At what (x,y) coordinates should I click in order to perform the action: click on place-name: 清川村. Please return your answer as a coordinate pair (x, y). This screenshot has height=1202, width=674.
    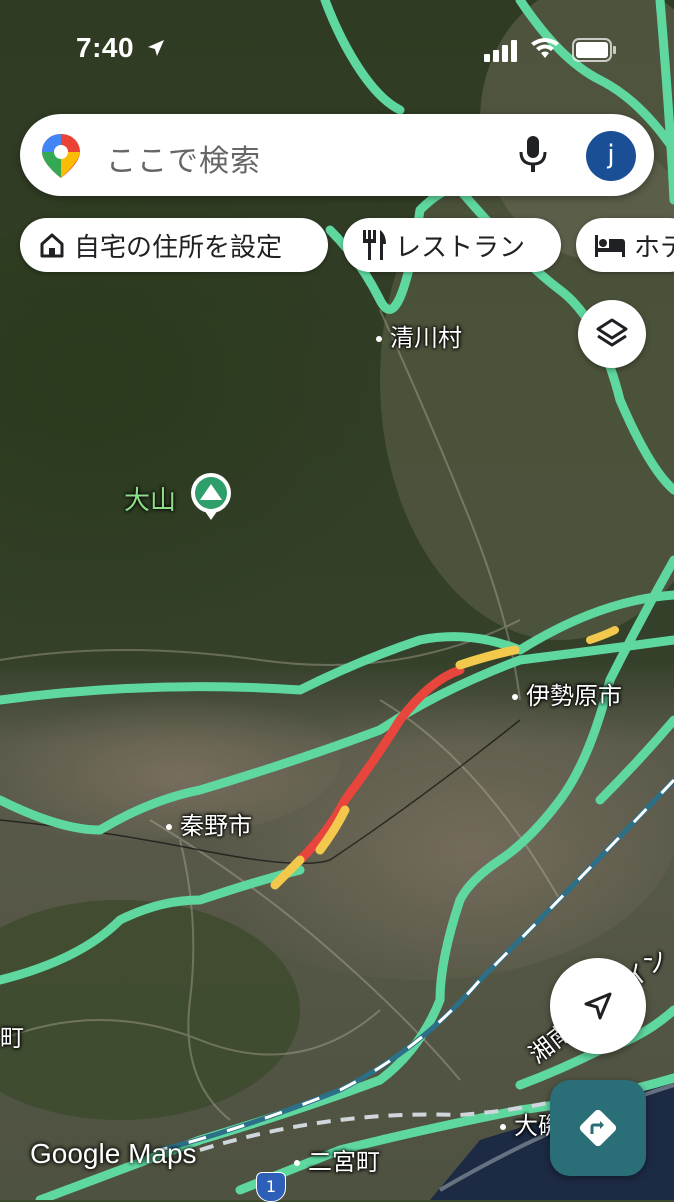
    Looking at the image, I should click on (426, 338).